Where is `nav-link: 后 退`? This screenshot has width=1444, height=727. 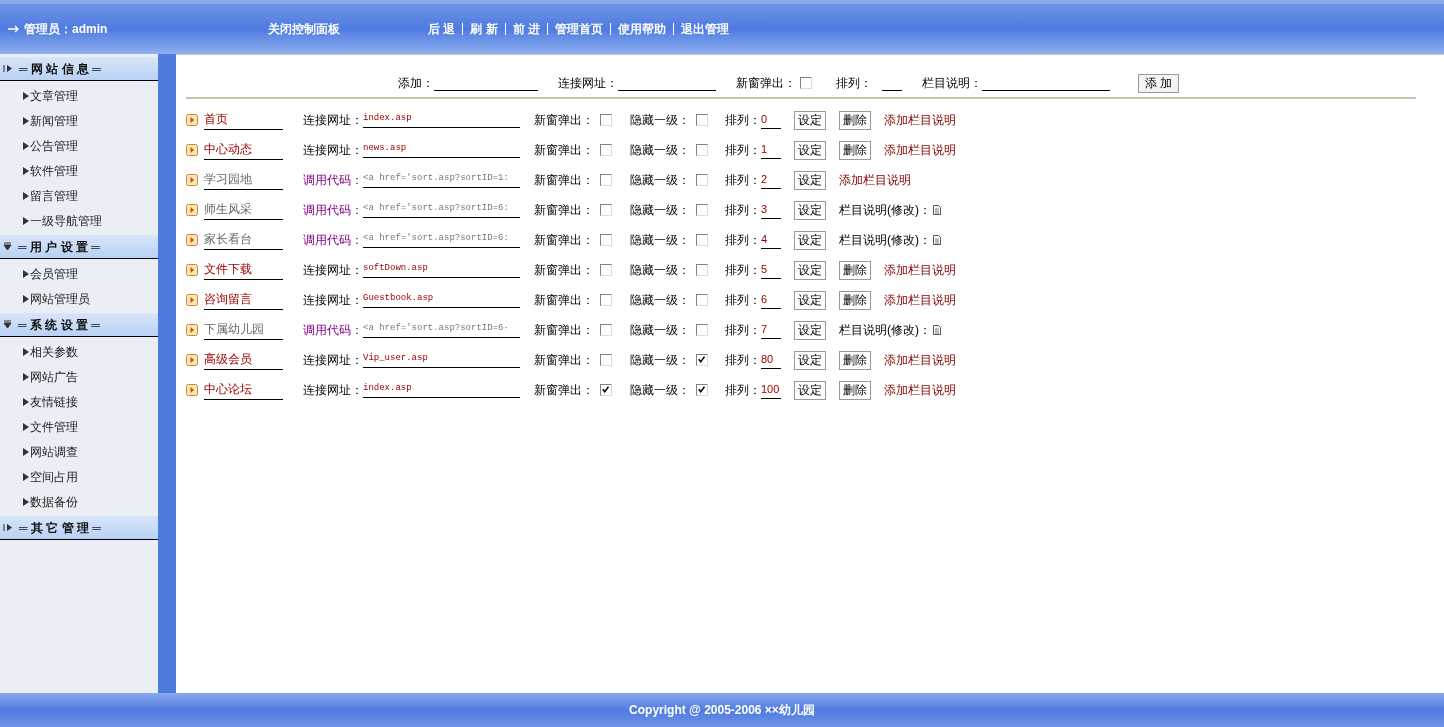 nav-link: 后 退 is located at coordinates (442, 29).